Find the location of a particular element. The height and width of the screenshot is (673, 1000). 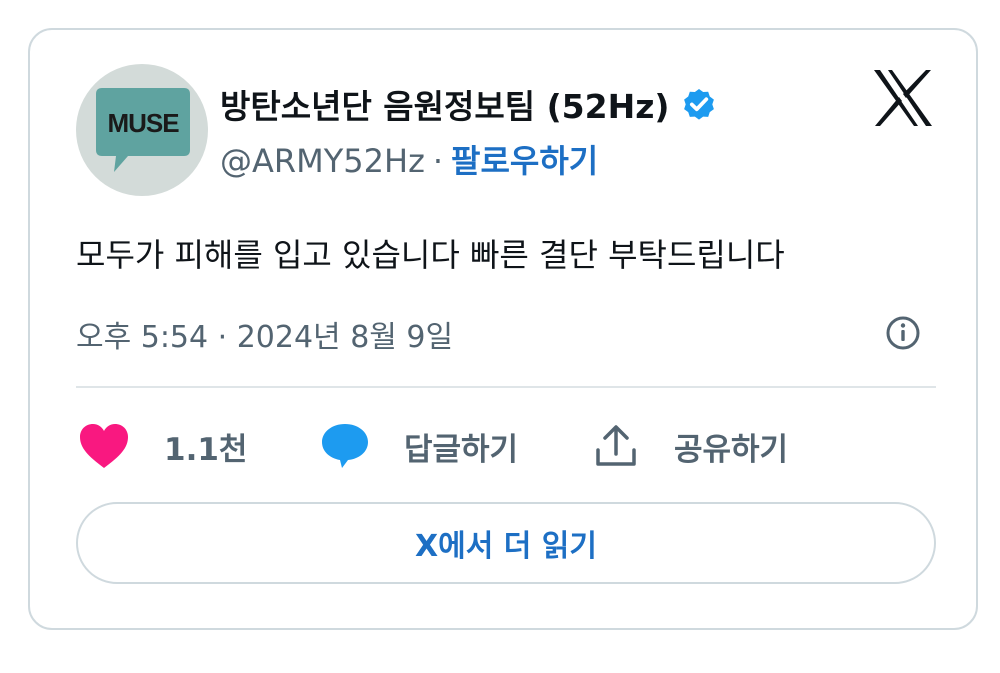

follow-link: 팔로우하기 is located at coordinates (524, 161).